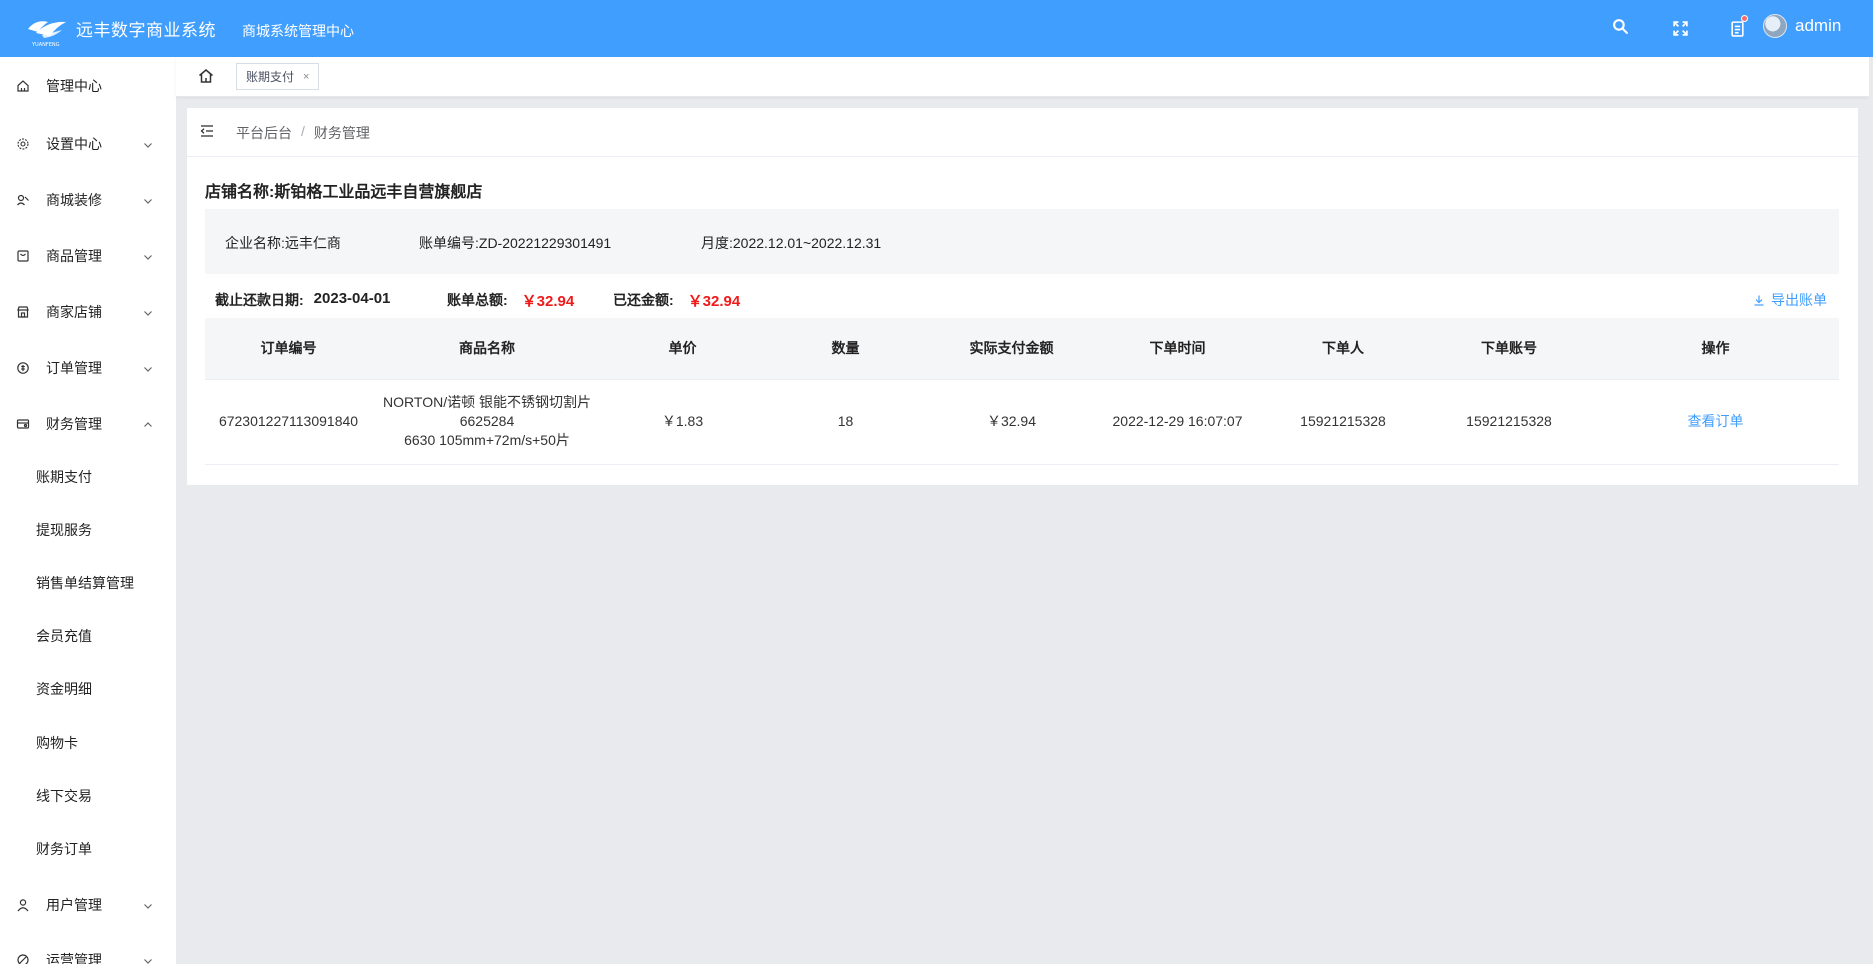 The height and width of the screenshot is (964, 1873). I want to click on user-menu: admin, so click(1802, 26).